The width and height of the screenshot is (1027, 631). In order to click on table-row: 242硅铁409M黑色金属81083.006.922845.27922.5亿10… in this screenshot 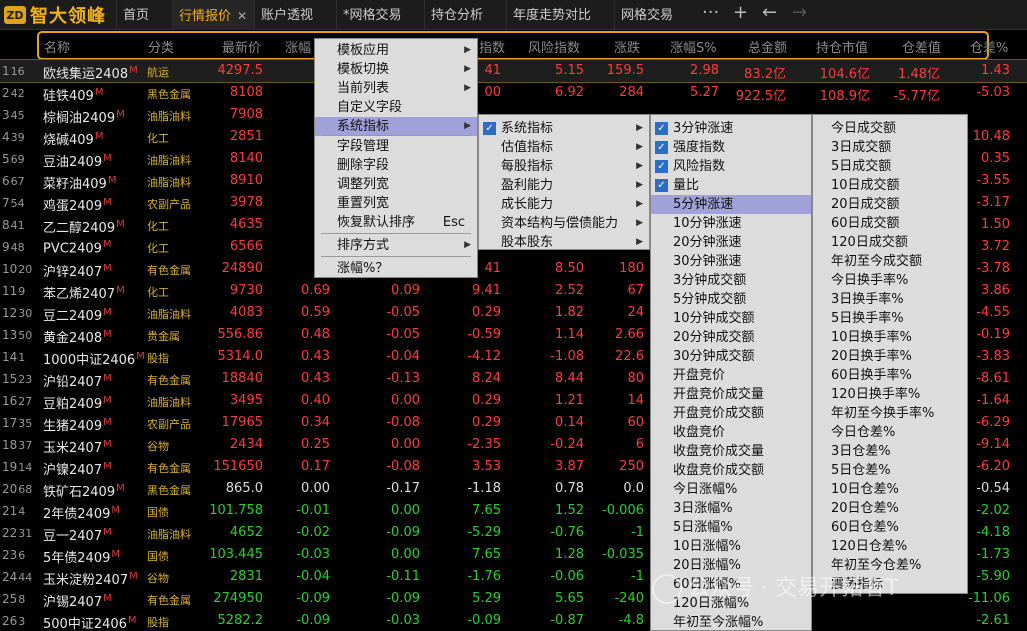, I will do `click(513, 93)`.